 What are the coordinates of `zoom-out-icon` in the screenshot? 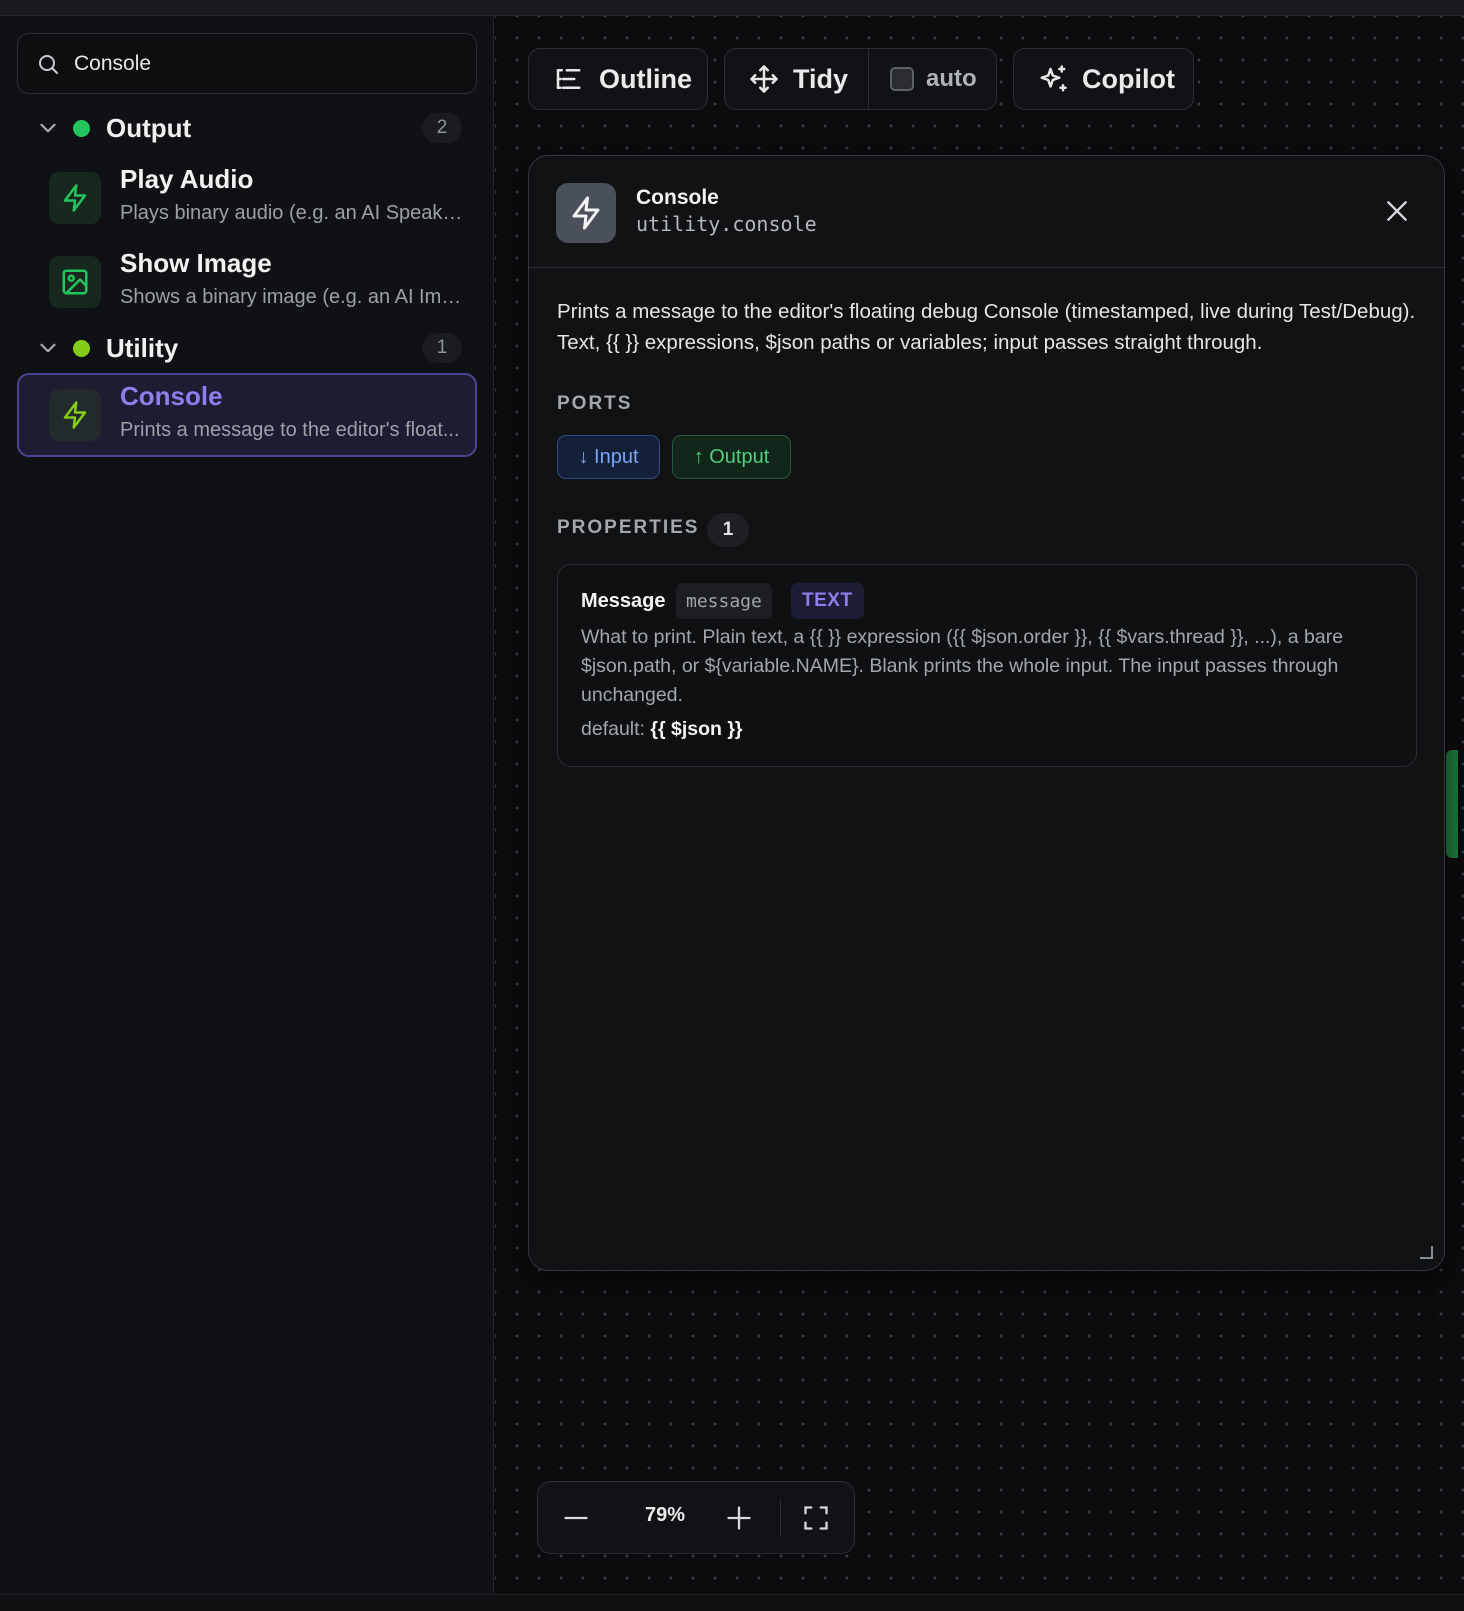 It's located at (576, 1518).